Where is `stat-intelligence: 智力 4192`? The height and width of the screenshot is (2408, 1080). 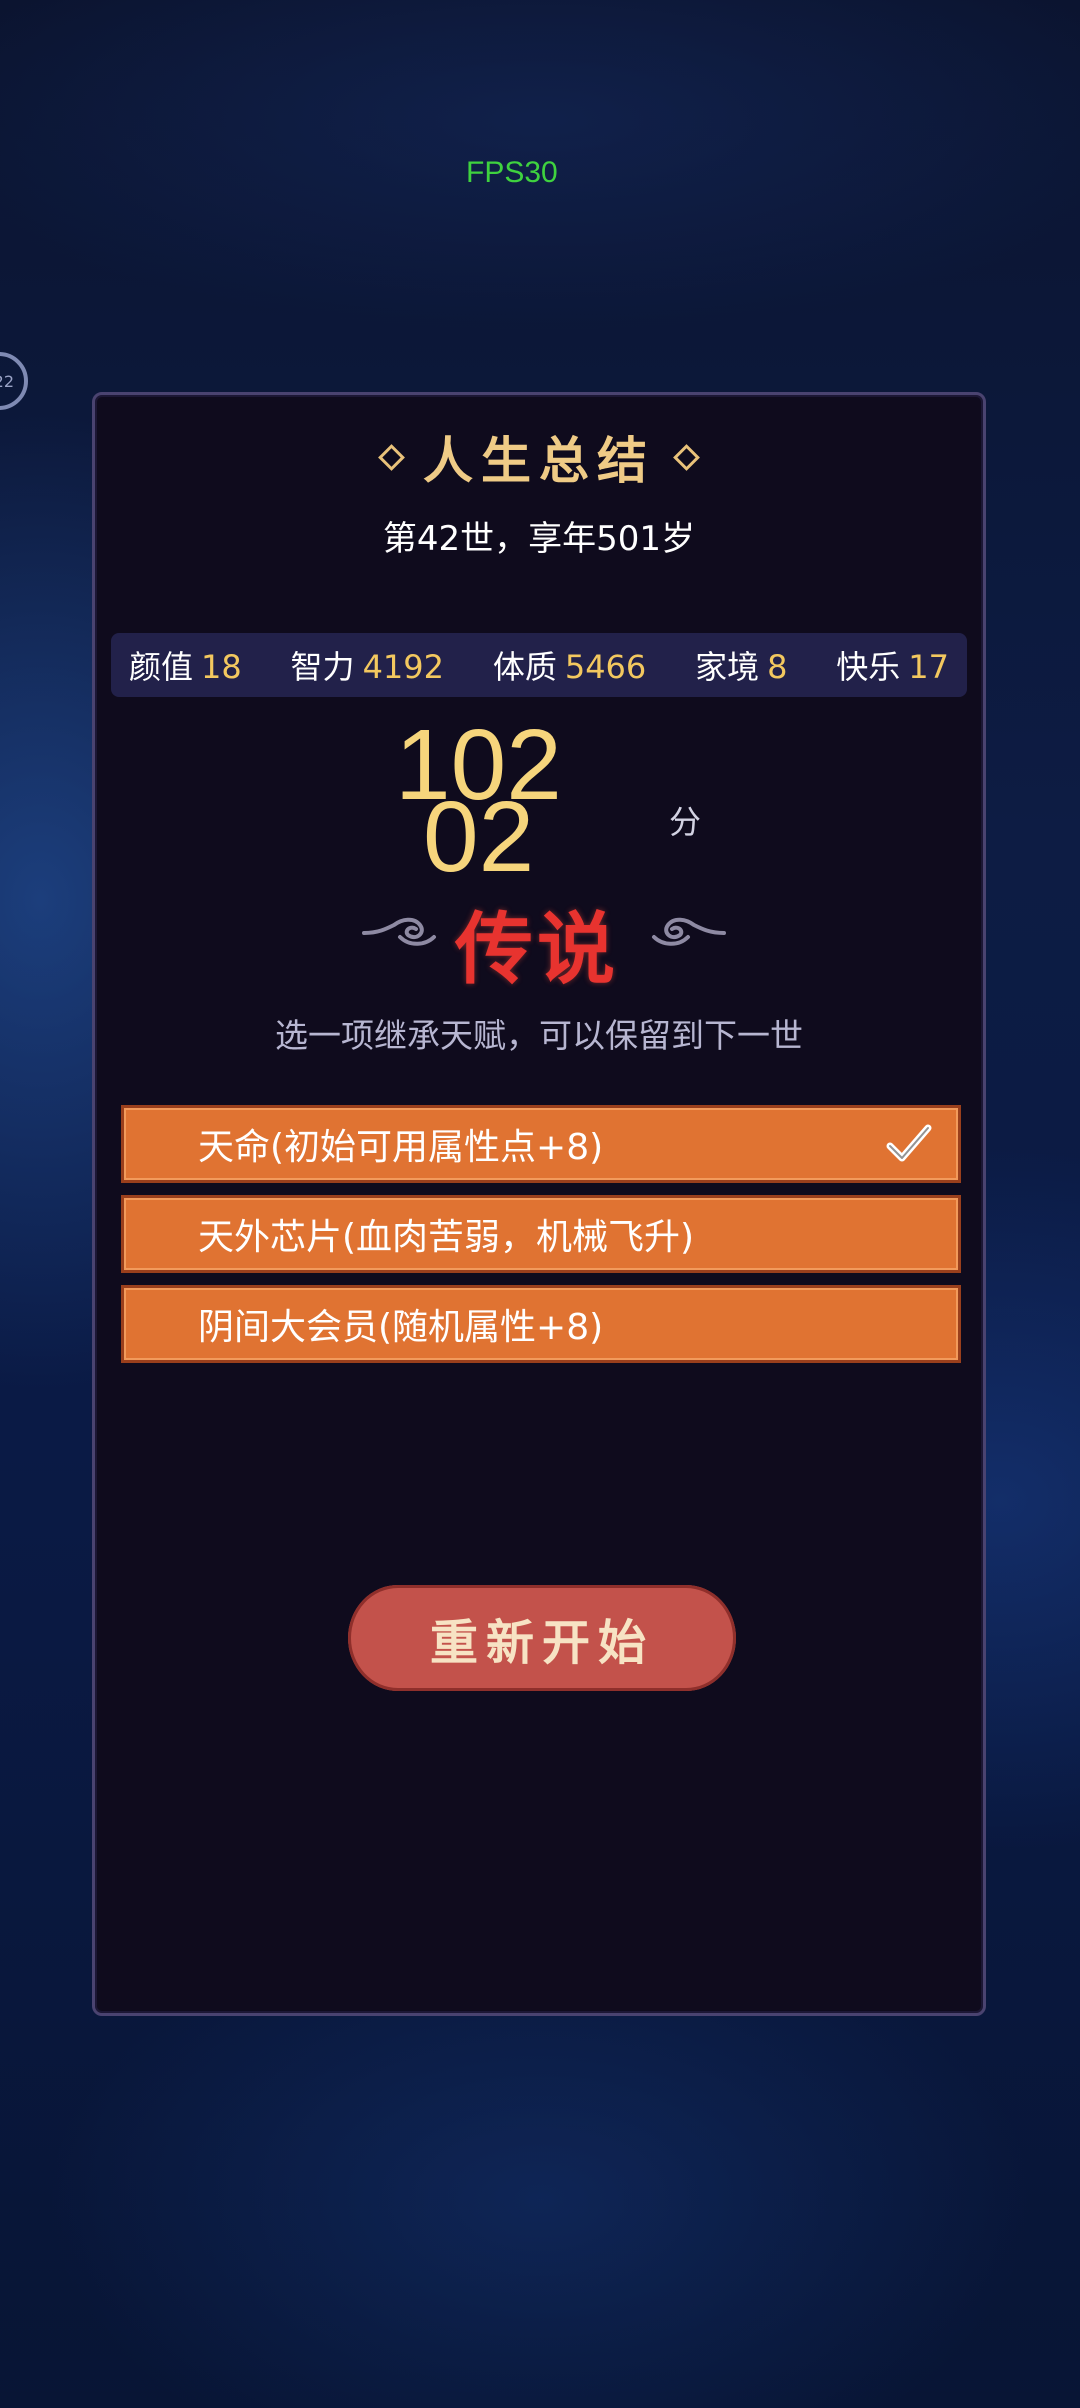 stat-intelligence: 智力 4192 is located at coordinates (367, 665).